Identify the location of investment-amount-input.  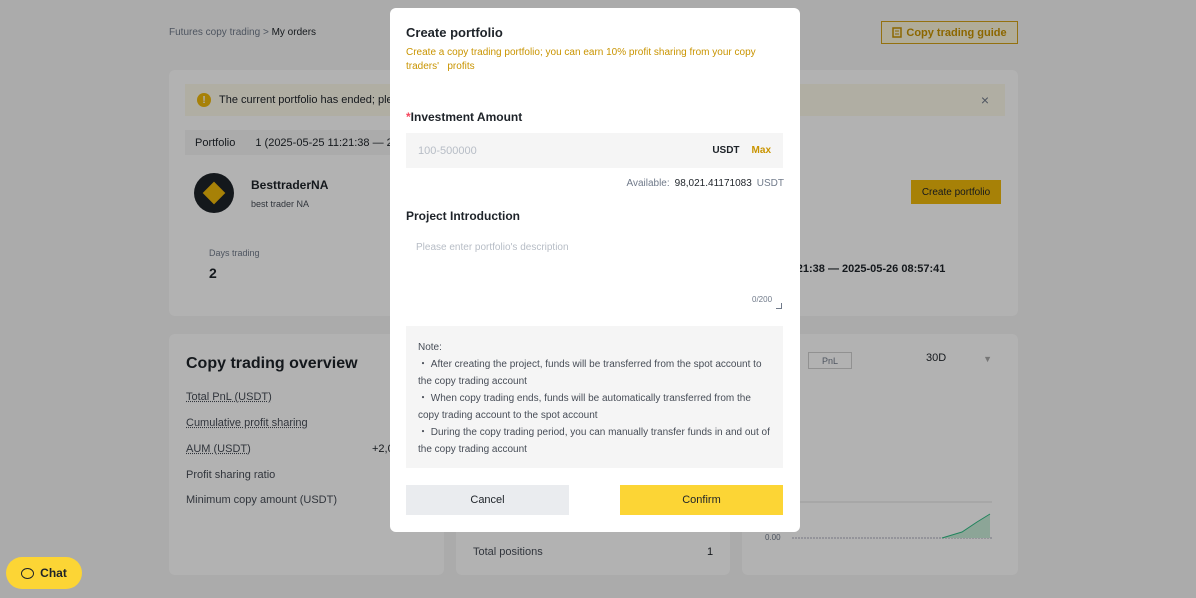
(565, 150).